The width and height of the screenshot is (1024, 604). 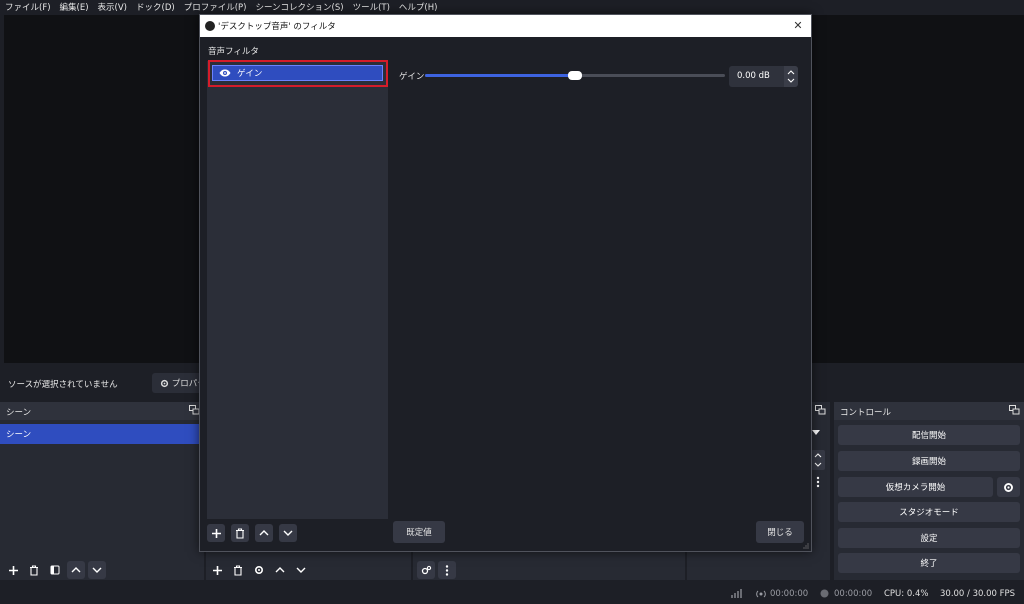 I want to click on fps-readout: 30.00 / 30.00 FPS, so click(x=978, y=594).